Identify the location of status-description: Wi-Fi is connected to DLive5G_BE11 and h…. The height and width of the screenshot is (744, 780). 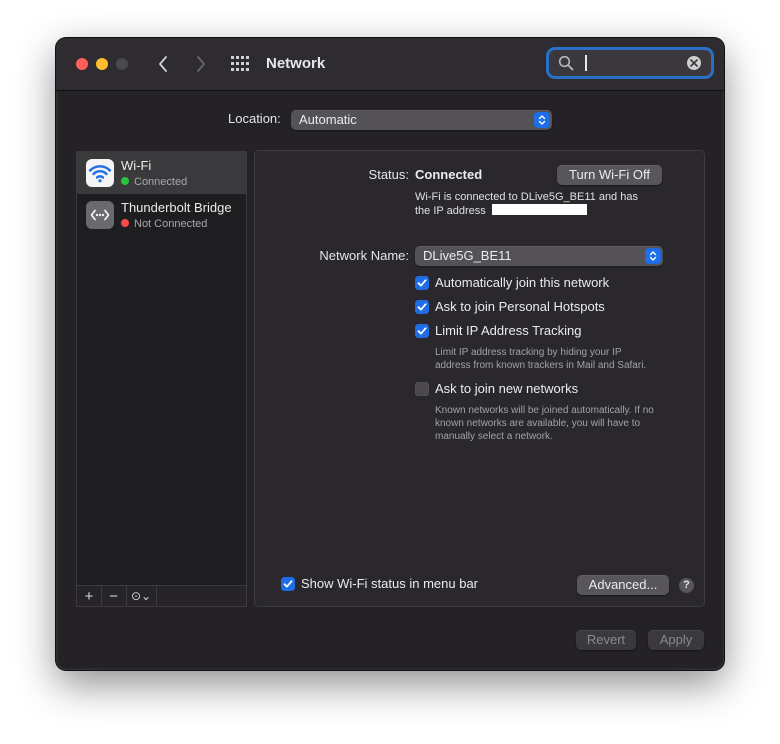
(526, 197).